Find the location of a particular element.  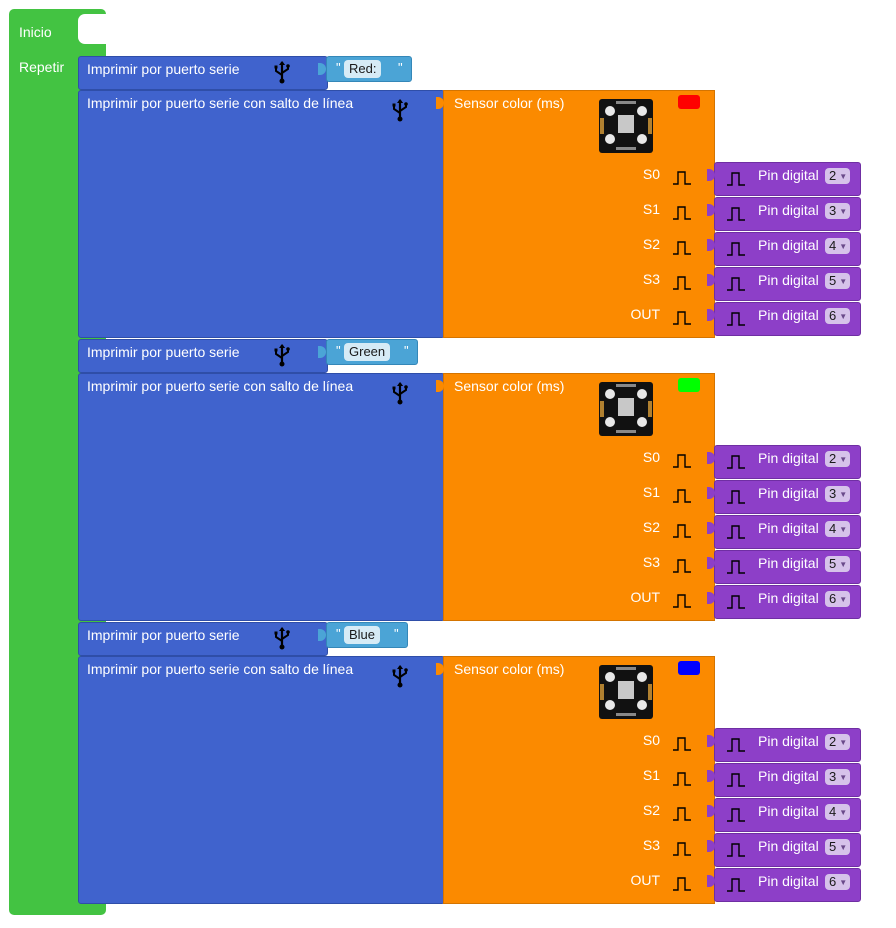

pin-name-label: S0 is located at coordinates (651, 457).